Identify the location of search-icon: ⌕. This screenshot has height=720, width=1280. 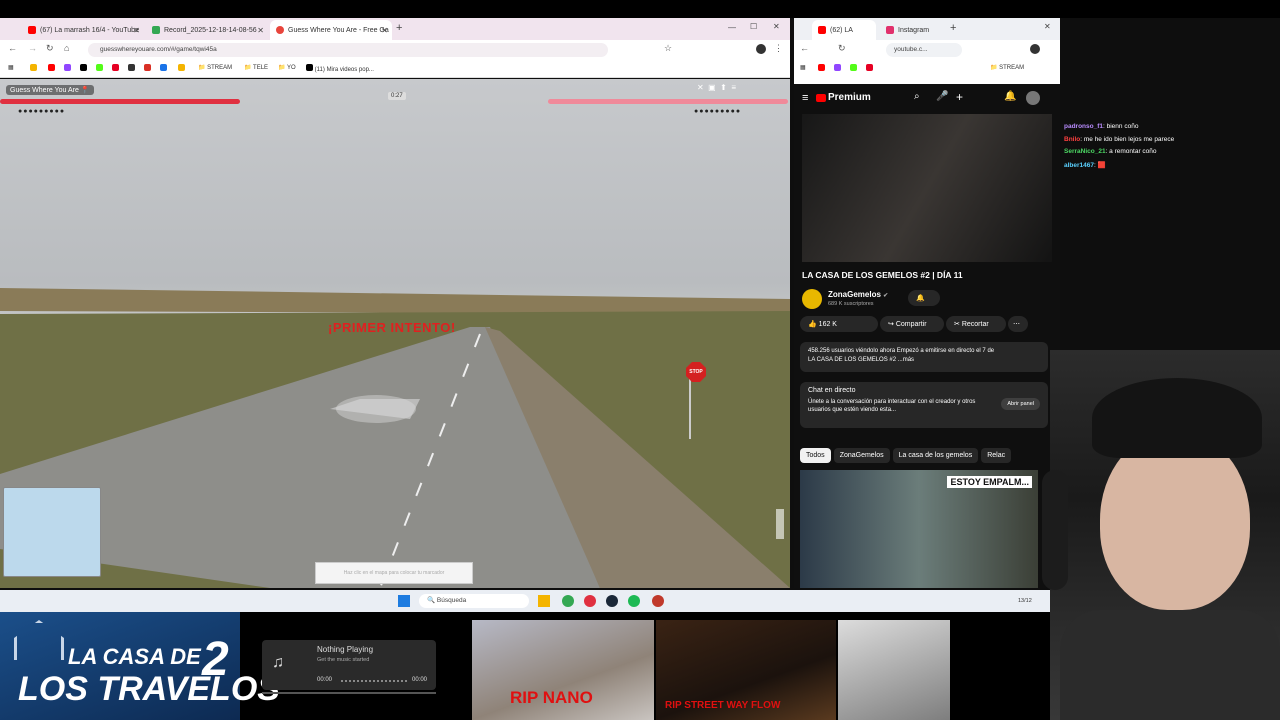
(917, 96).